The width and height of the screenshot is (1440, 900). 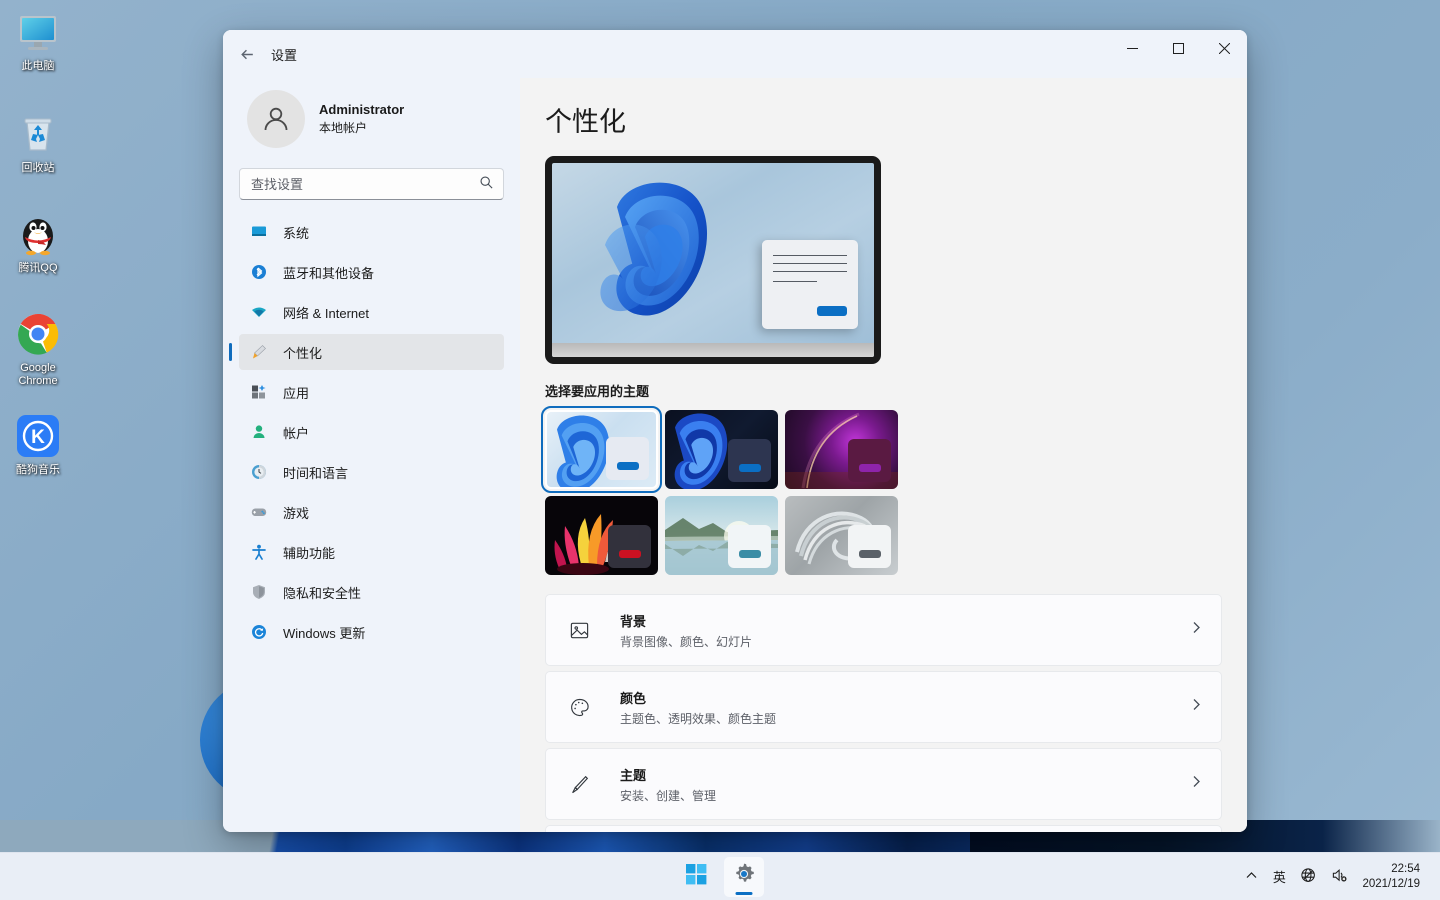 What do you see at coordinates (366, 352) in the screenshot?
I see `sidebar-item-personalization: 个性化` at bounding box center [366, 352].